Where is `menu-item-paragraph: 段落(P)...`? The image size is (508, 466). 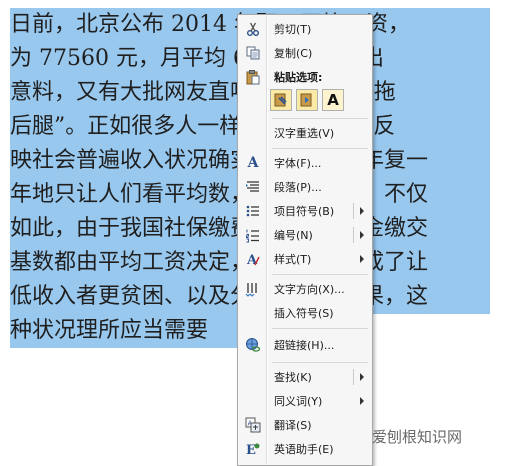 menu-item-paragraph: 段落(P)... is located at coordinates (305, 187).